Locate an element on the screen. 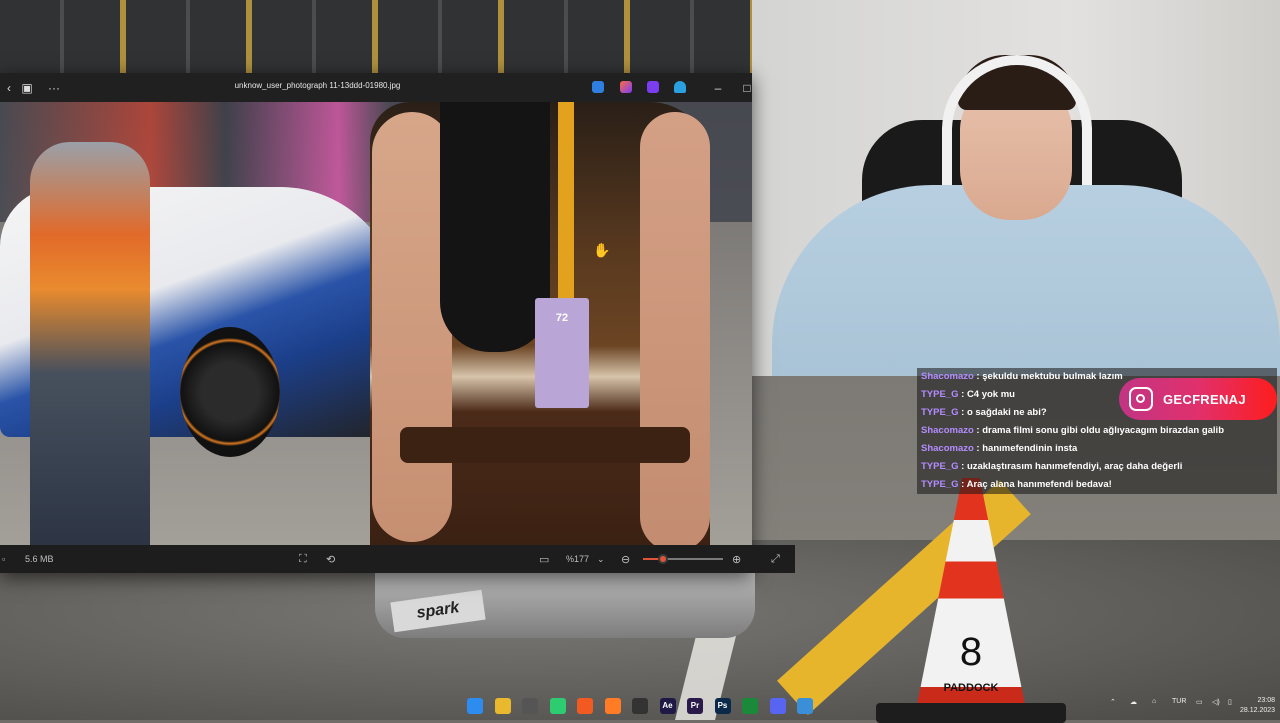 The image size is (1280, 723). zoom-slider is located at coordinates (683, 559).